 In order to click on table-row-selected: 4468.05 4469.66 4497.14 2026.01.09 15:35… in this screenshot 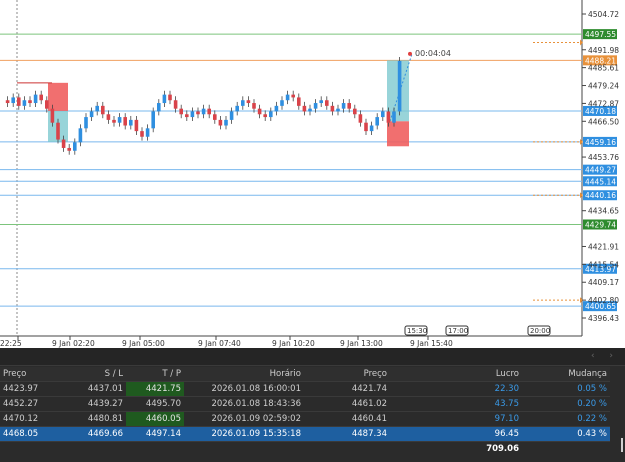, I will do `click(305, 434)`.